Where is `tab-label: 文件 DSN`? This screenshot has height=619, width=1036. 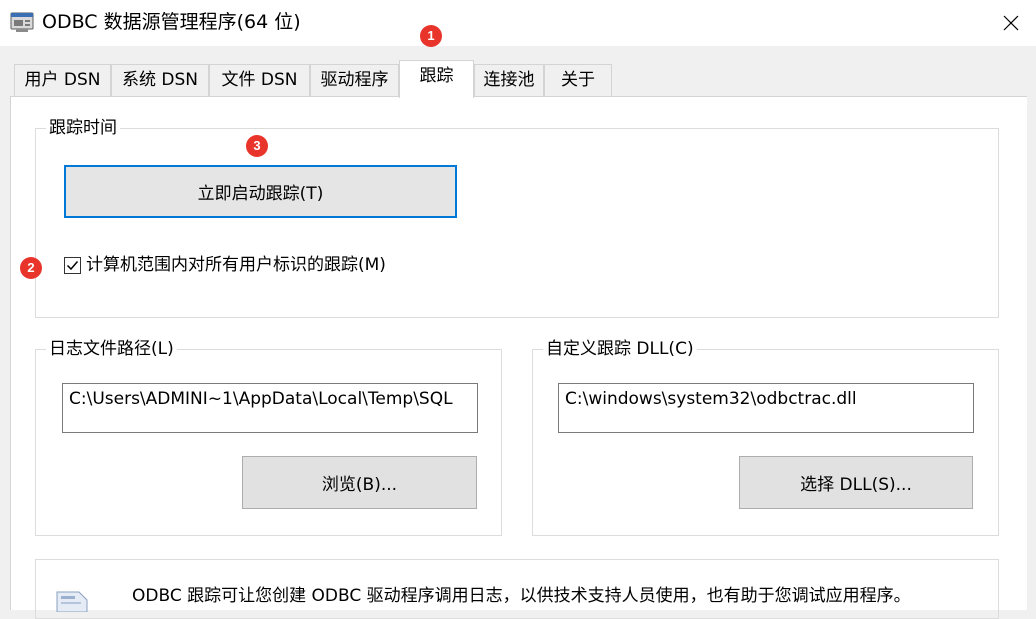 tab-label: 文件 DSN is located at coordinates (259, 80).